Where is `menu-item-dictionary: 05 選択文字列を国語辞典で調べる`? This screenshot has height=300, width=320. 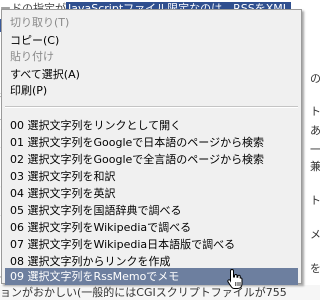 menu-item-dictionary: 05 選択文字列を国語辞典で調べる is located at coordinates (151, 210).